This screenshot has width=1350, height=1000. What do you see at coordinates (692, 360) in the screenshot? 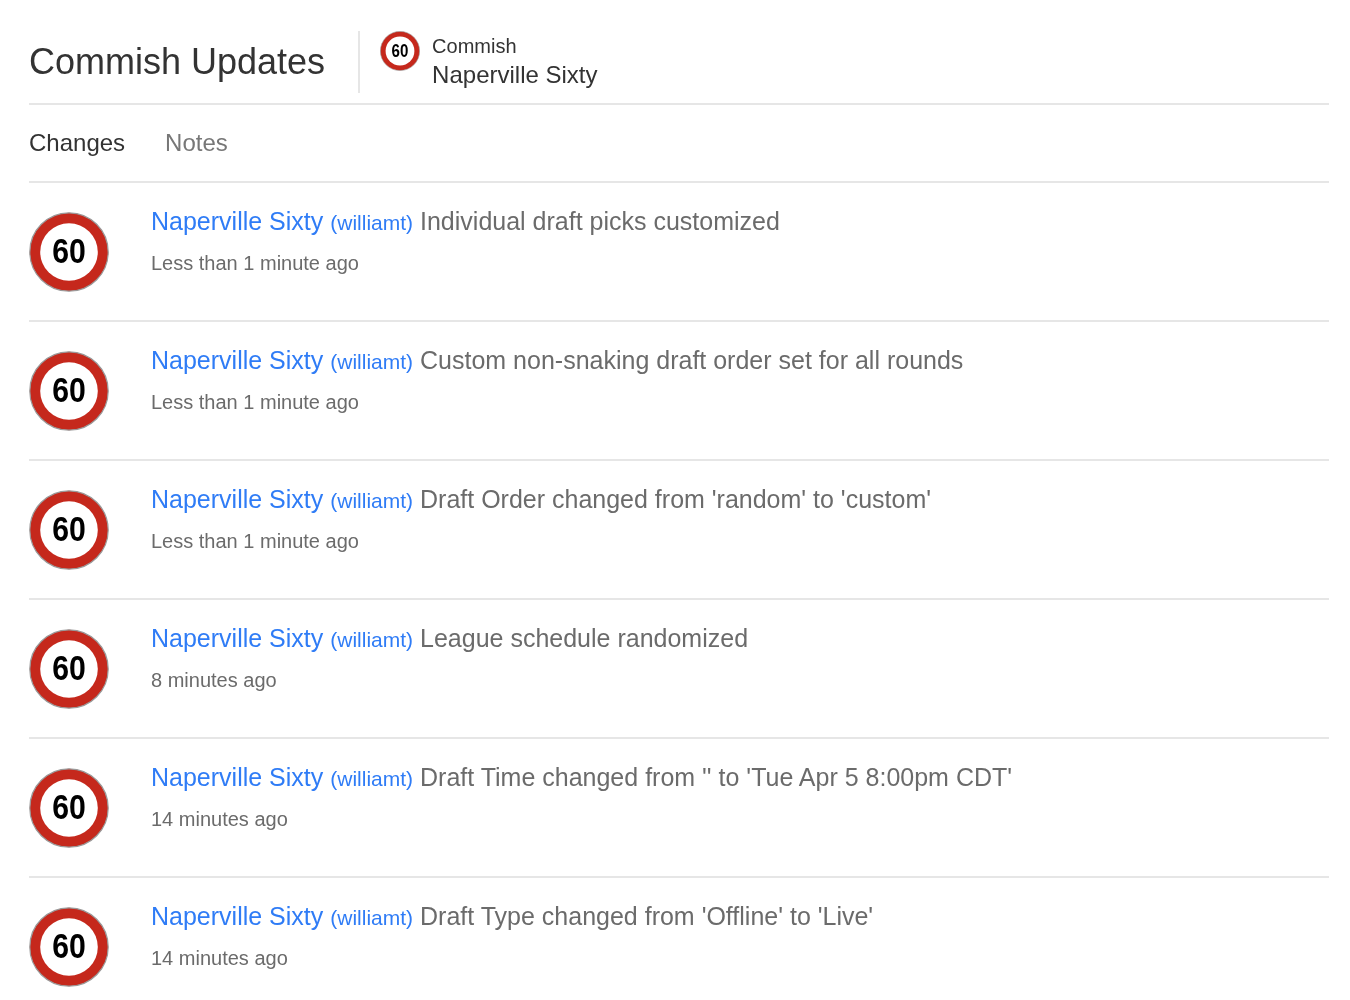
I see `update-description: Custom non-snaking draft order set for all rounds` at bounding box center [692, 360].